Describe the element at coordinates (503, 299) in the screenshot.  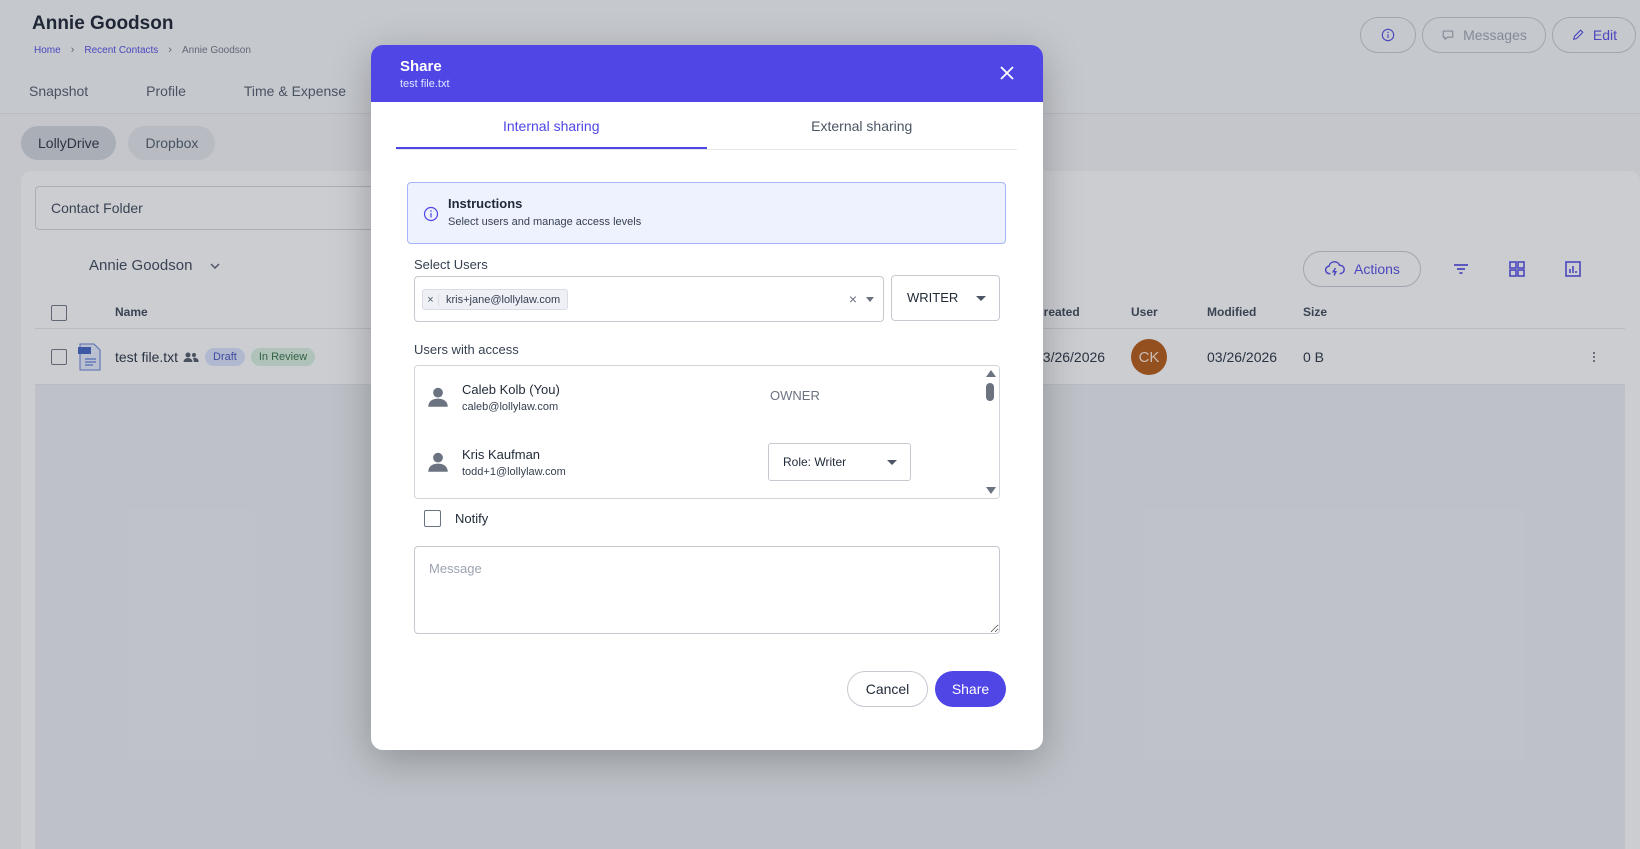
I see `chip-label: kris+jane@lollylaw.com` at that location.